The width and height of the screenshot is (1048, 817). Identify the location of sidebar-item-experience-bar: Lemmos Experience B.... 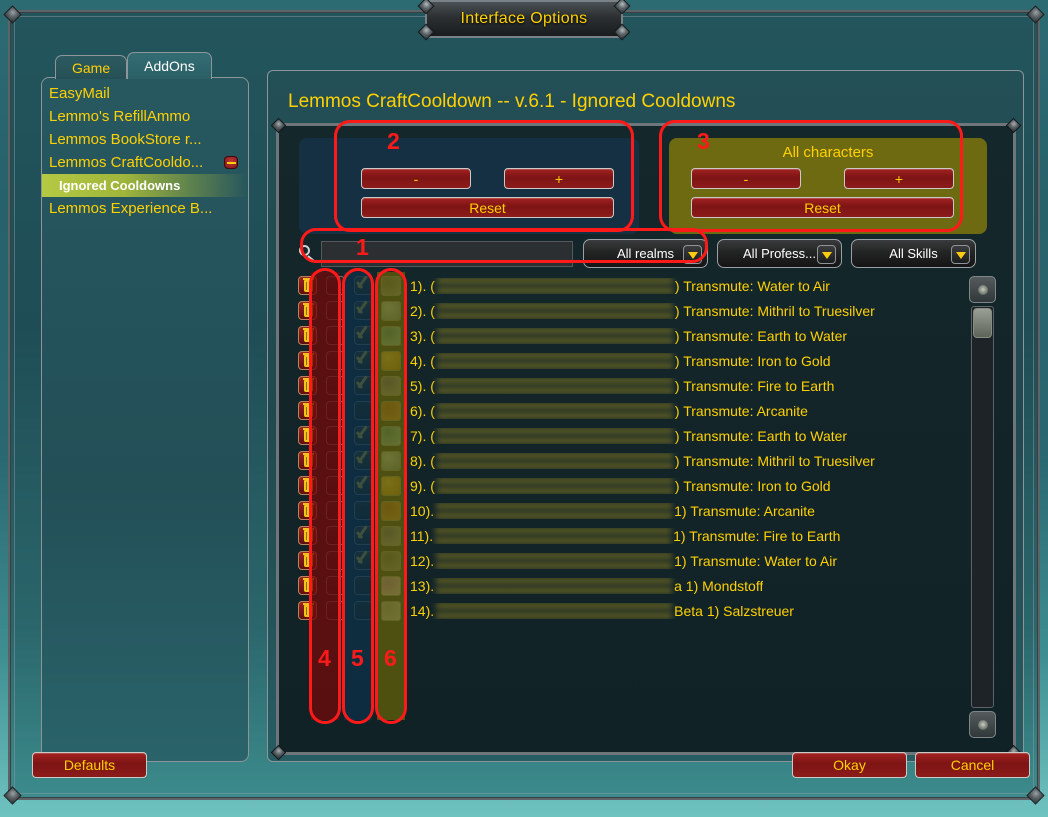
(145, 208).